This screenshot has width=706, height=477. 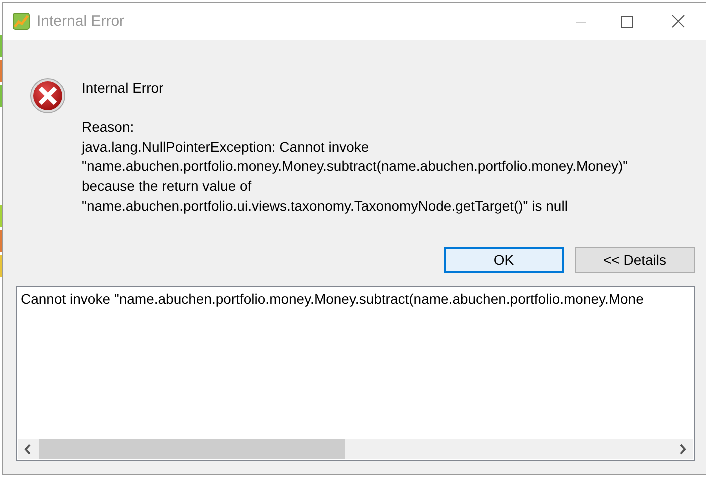 What do you see at coordinates (123, 88) in the screenshot?
I see `error-heading: Internal Error` at bounding box center [123, 88].